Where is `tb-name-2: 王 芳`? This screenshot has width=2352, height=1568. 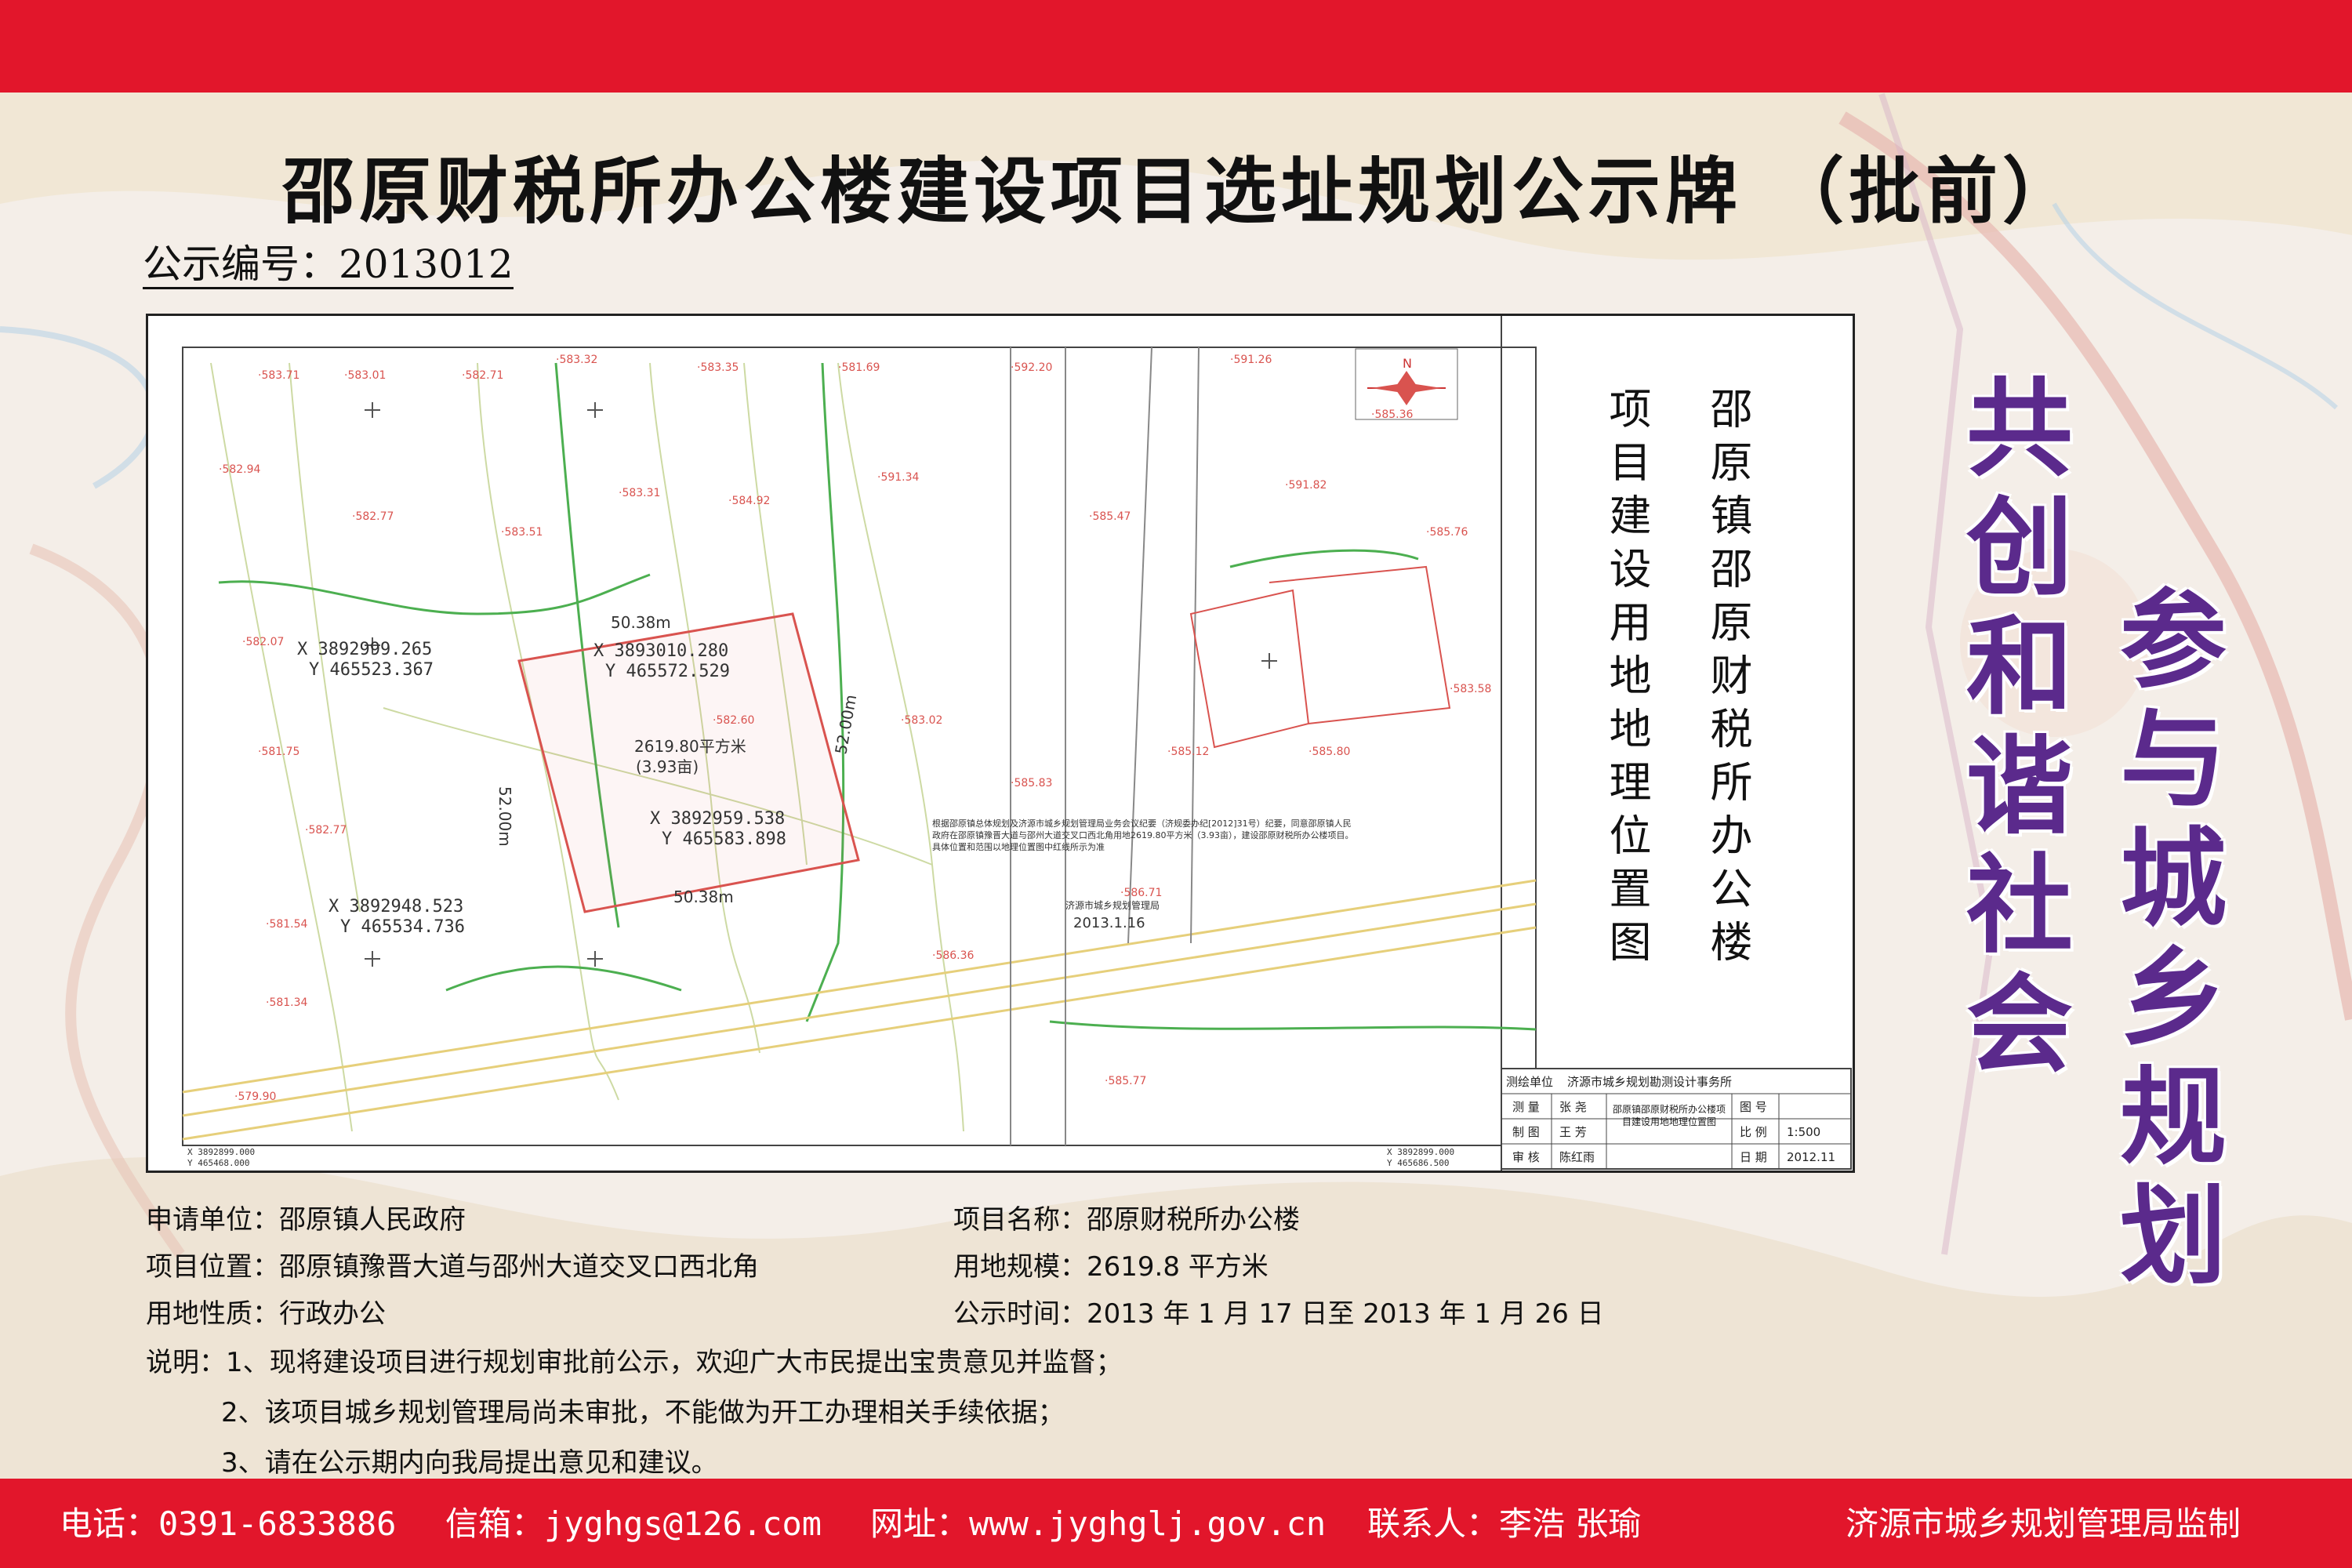
tb-name-2: 王 芳 is located at coordinates (1573, 1132).